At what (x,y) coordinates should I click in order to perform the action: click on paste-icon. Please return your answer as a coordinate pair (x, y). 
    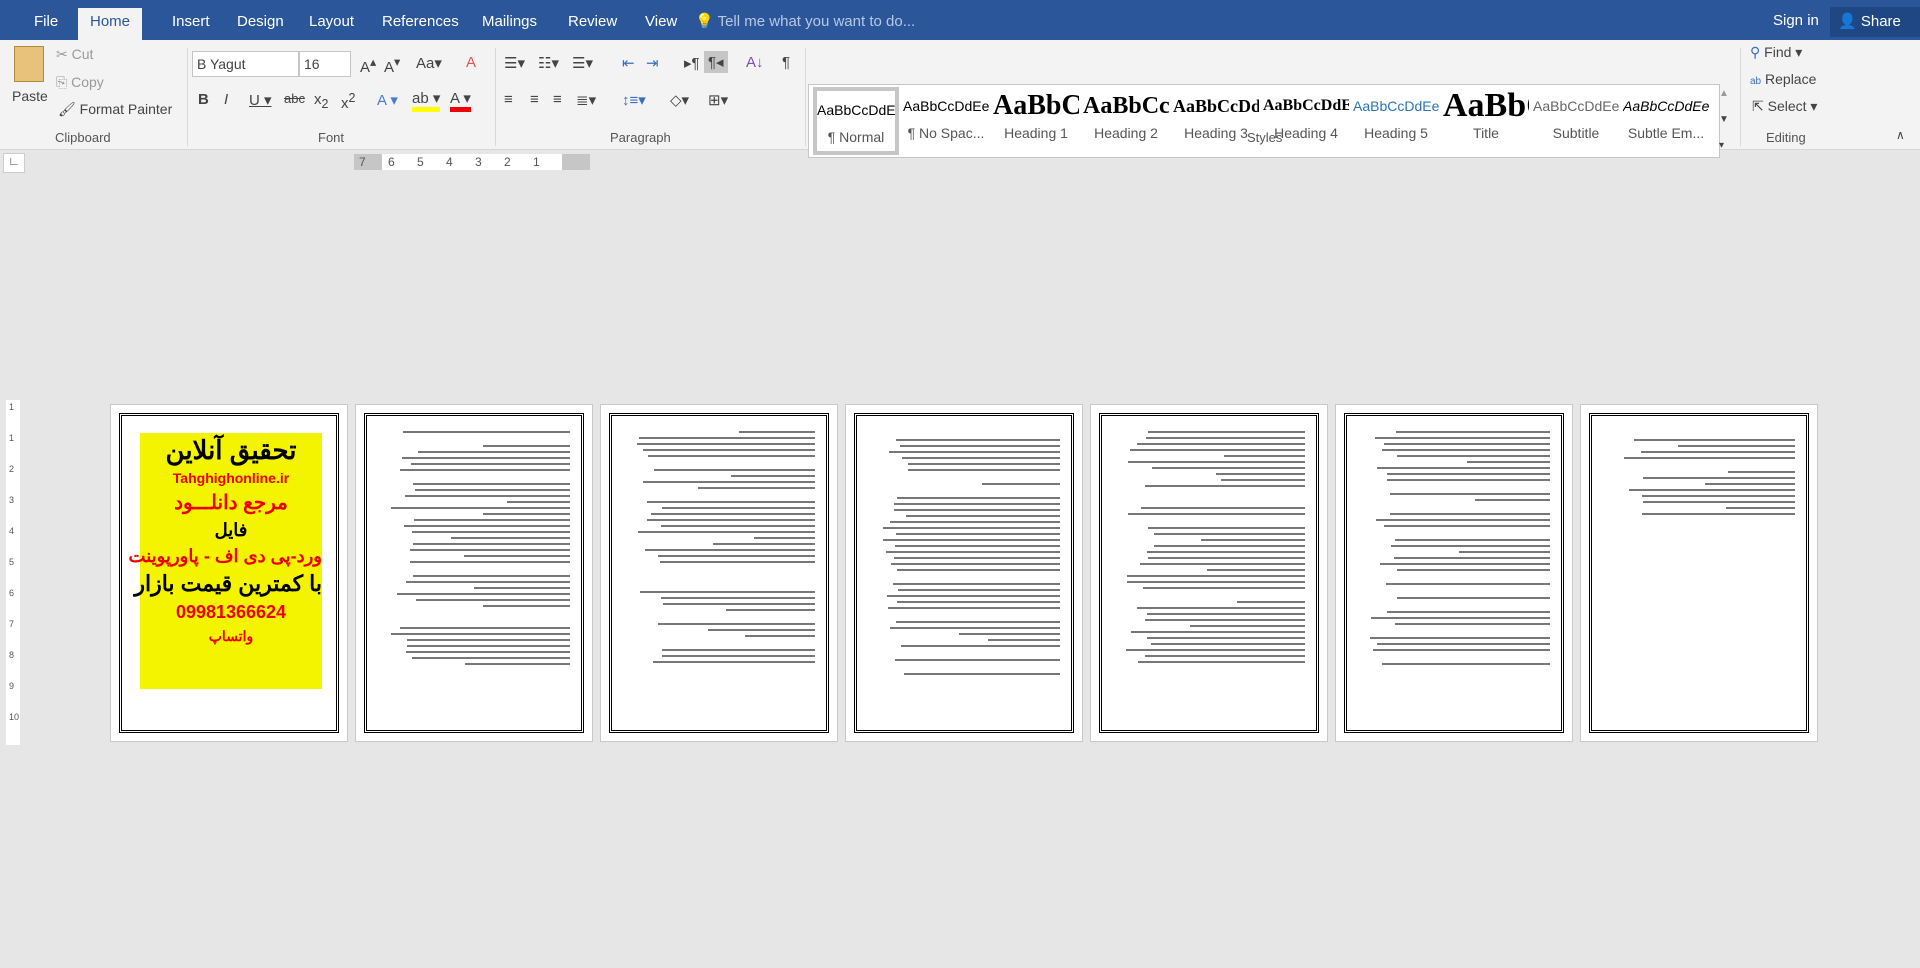
    Looking at the image, I should click on (29, 64).